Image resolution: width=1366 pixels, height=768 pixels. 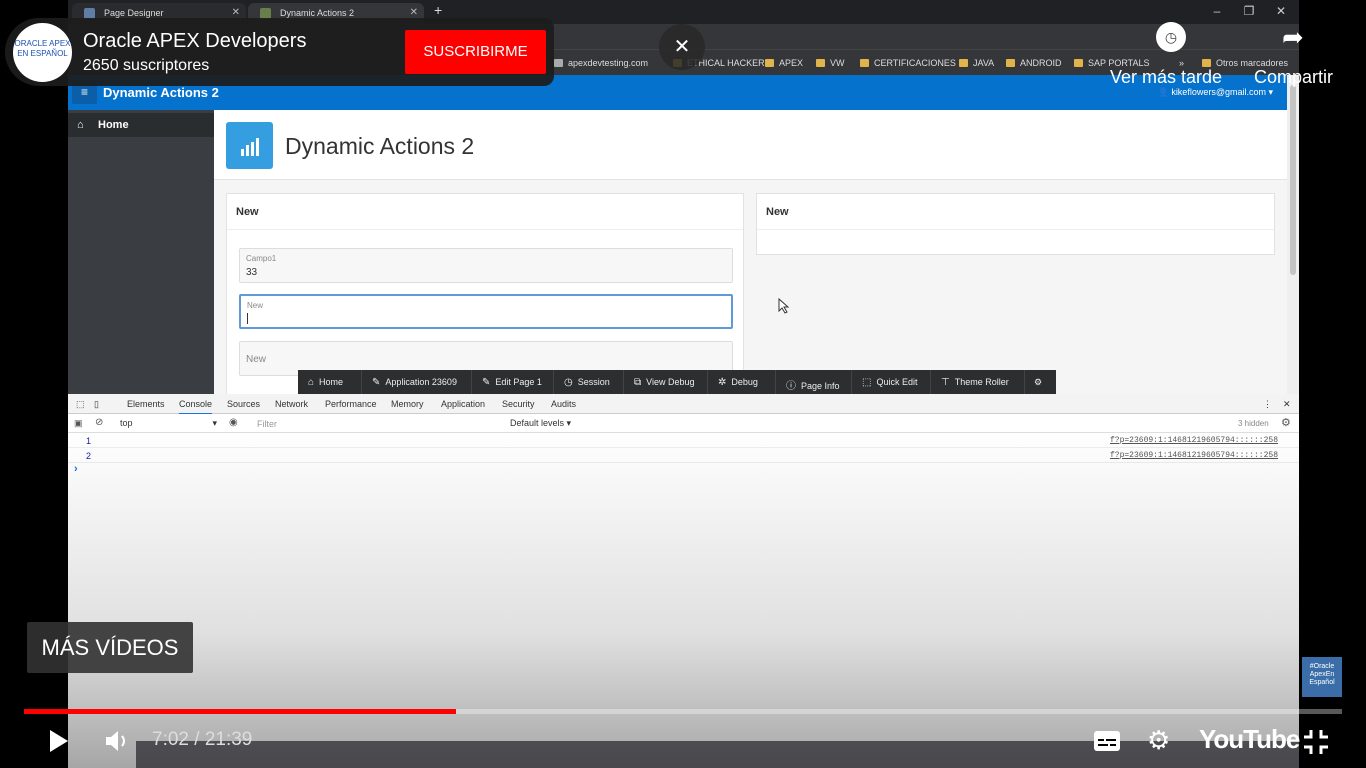 What do you see at coordinates (438, 10) in the screenshot?
I see `new-tab-button: +` at bounding box center [438, 10].